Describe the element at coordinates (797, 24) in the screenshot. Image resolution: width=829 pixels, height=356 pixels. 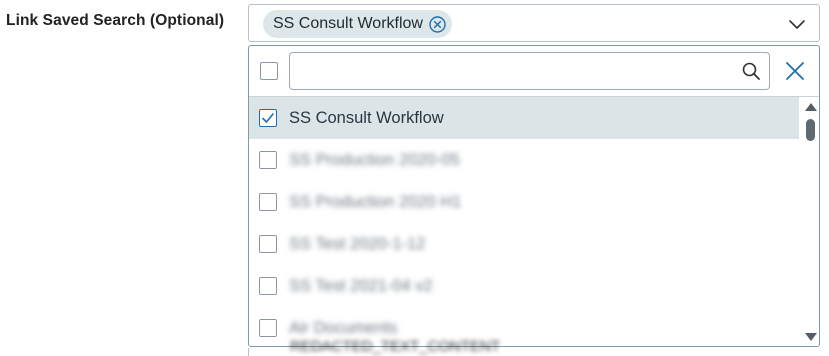
I see `chevron-down-icon` at that location.